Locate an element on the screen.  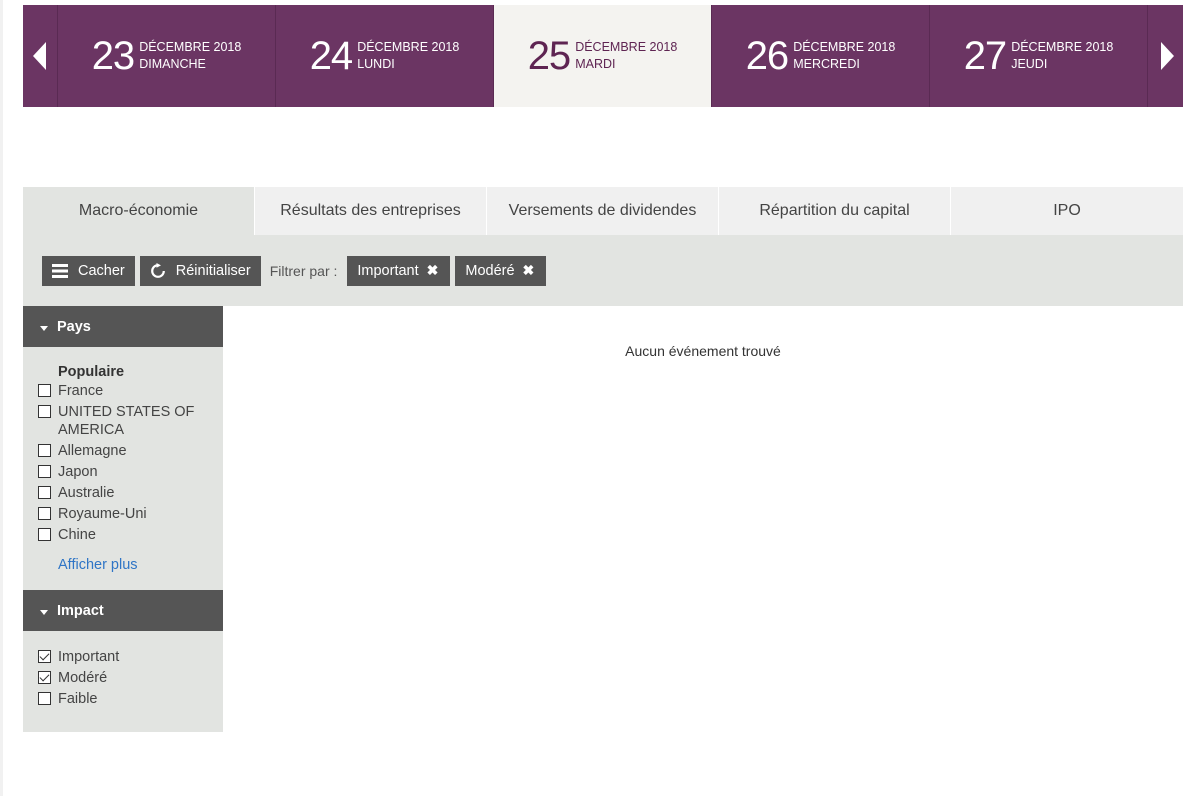
day-tab-26: 26 DÉCEMBRE 2018 MERCREDI is located at coordinates (821, 56).